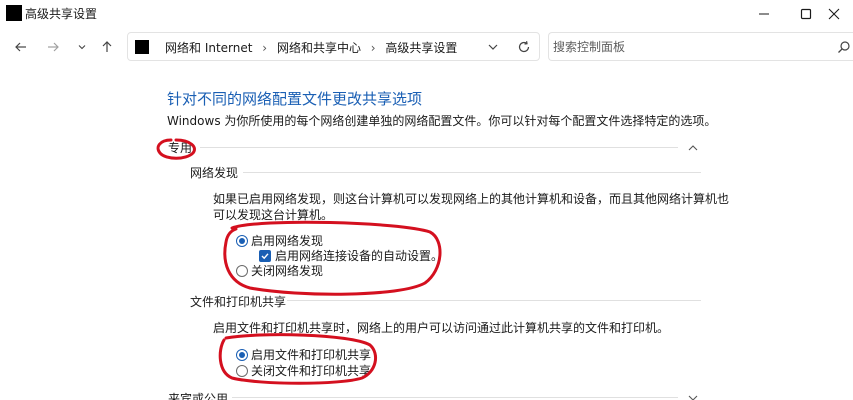  I want to click on minimize-icon, so click(764, 14).